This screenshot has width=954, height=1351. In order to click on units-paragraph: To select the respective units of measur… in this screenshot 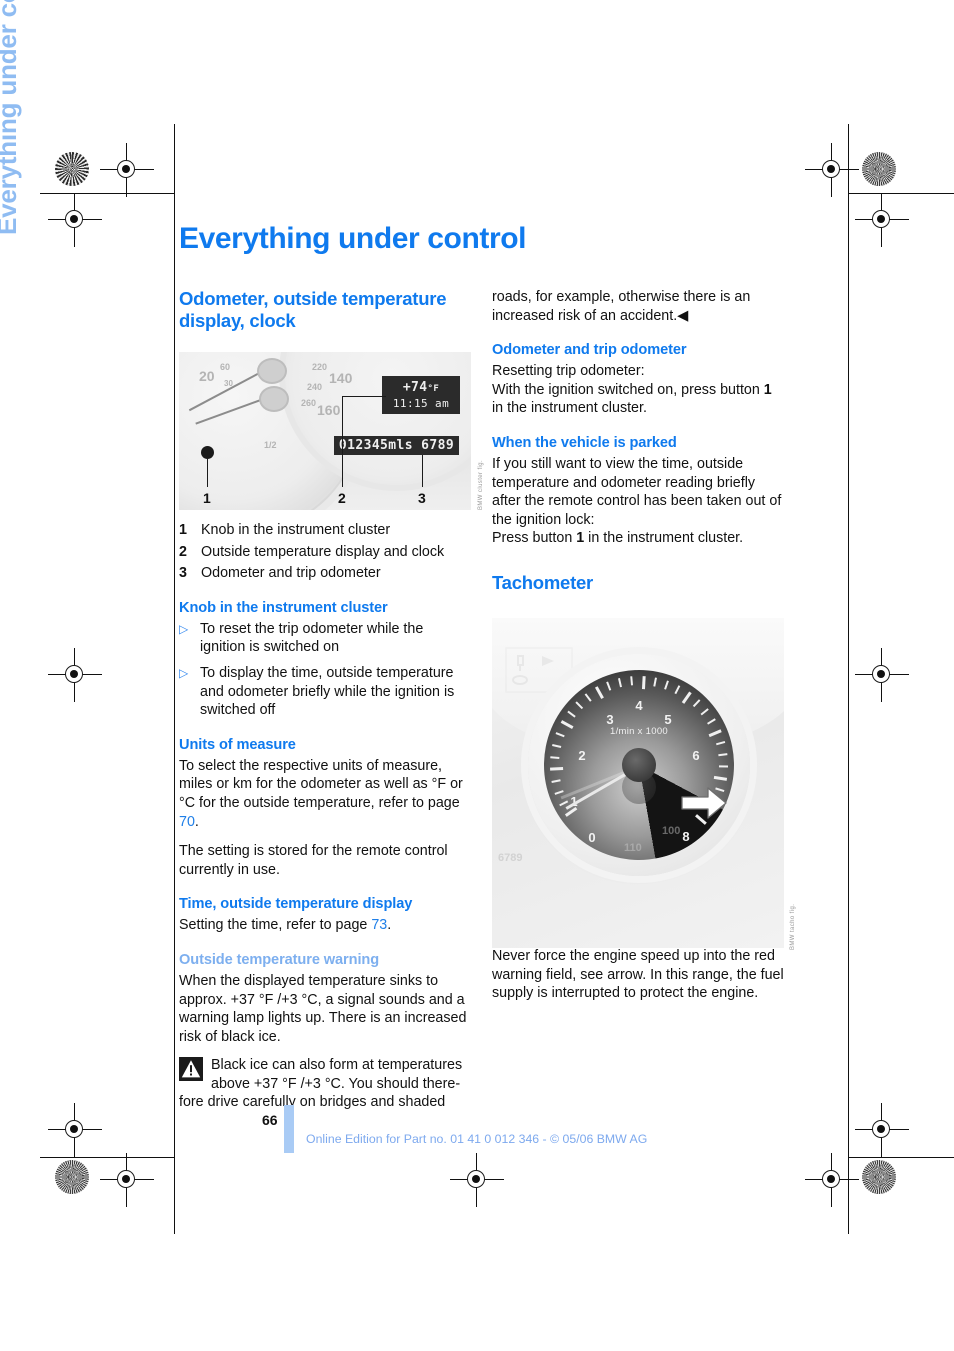, I will do `click(325, 794)`.